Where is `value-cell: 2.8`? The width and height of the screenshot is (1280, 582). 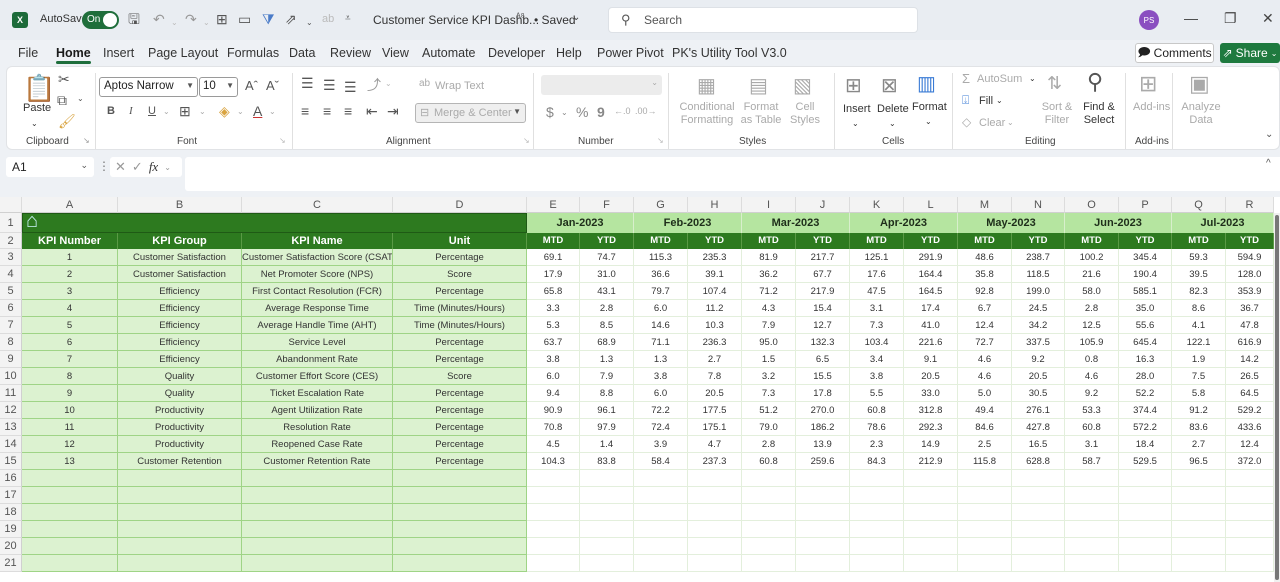
value-cell: 2.8 is located at coordinates (1092, 308).